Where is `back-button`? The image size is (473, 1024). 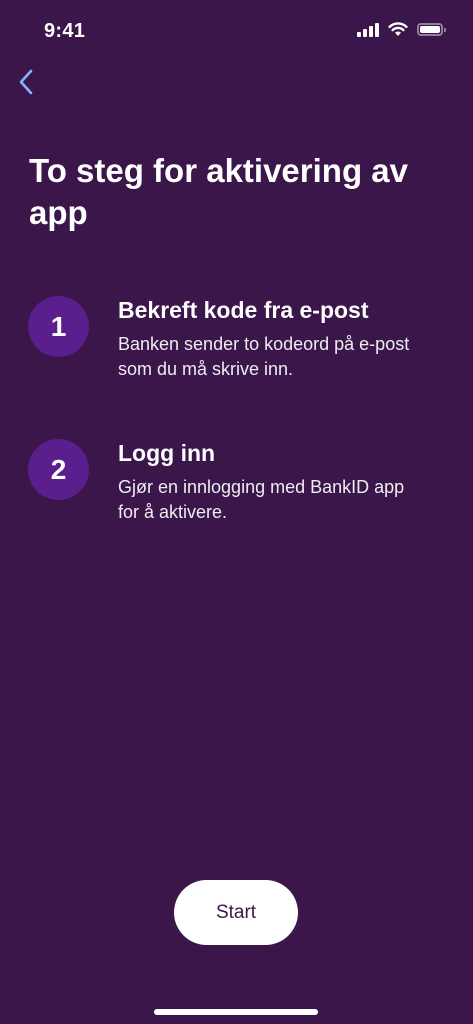 back-button is located at coordinates (26, 82).